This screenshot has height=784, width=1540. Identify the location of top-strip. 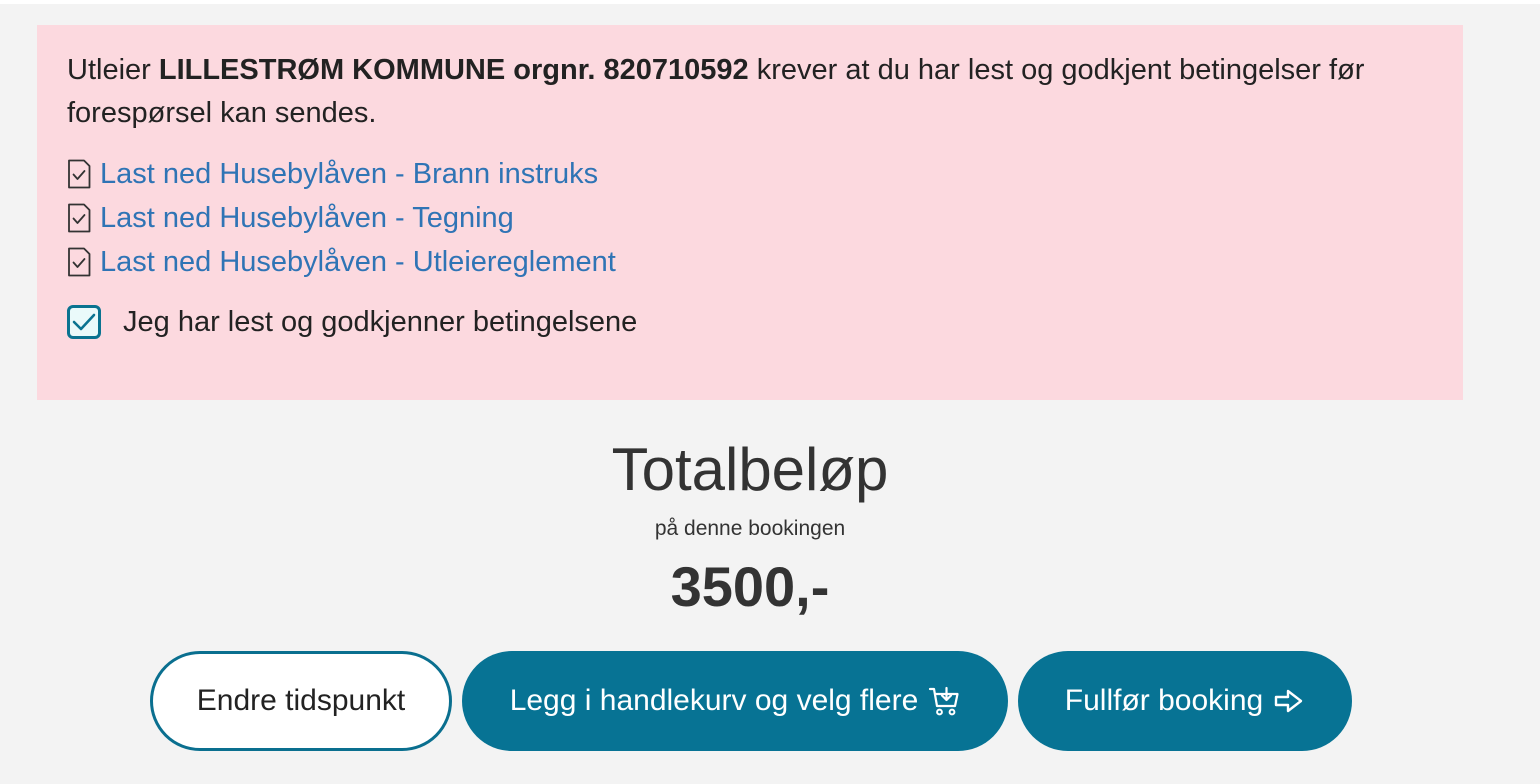
(770, 2).